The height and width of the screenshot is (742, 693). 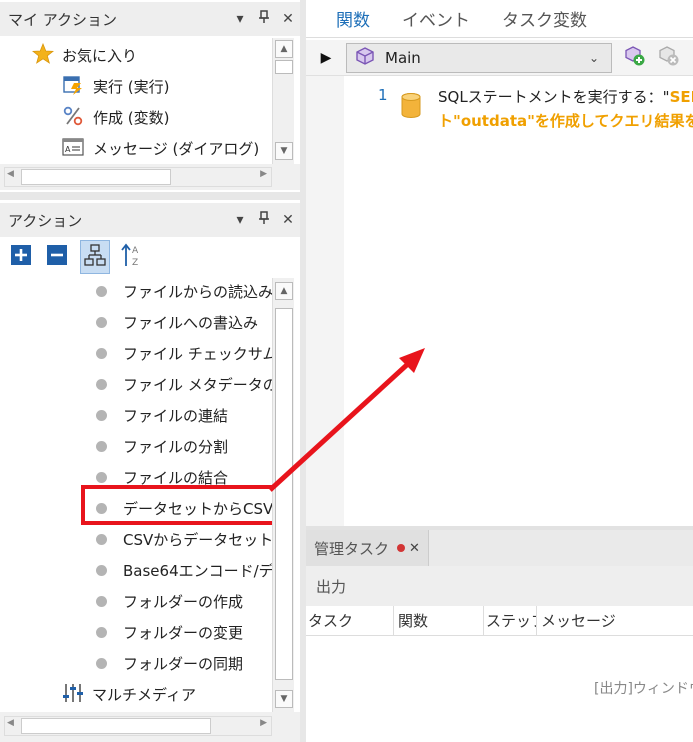 What do you see at coordinates (414, 548) in the screenshot?
I see `close-icon: ✕` at bounding box center [414, 548].